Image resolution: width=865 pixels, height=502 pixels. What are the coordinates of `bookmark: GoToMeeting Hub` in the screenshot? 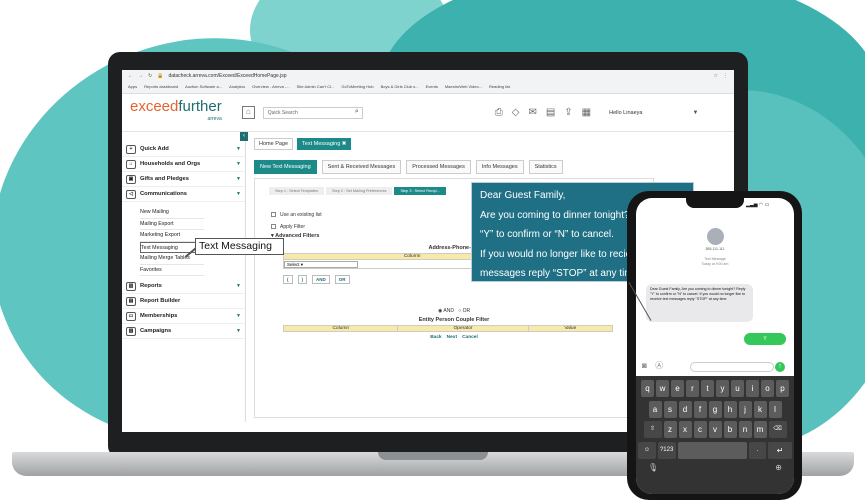 It's located at (357, 86).